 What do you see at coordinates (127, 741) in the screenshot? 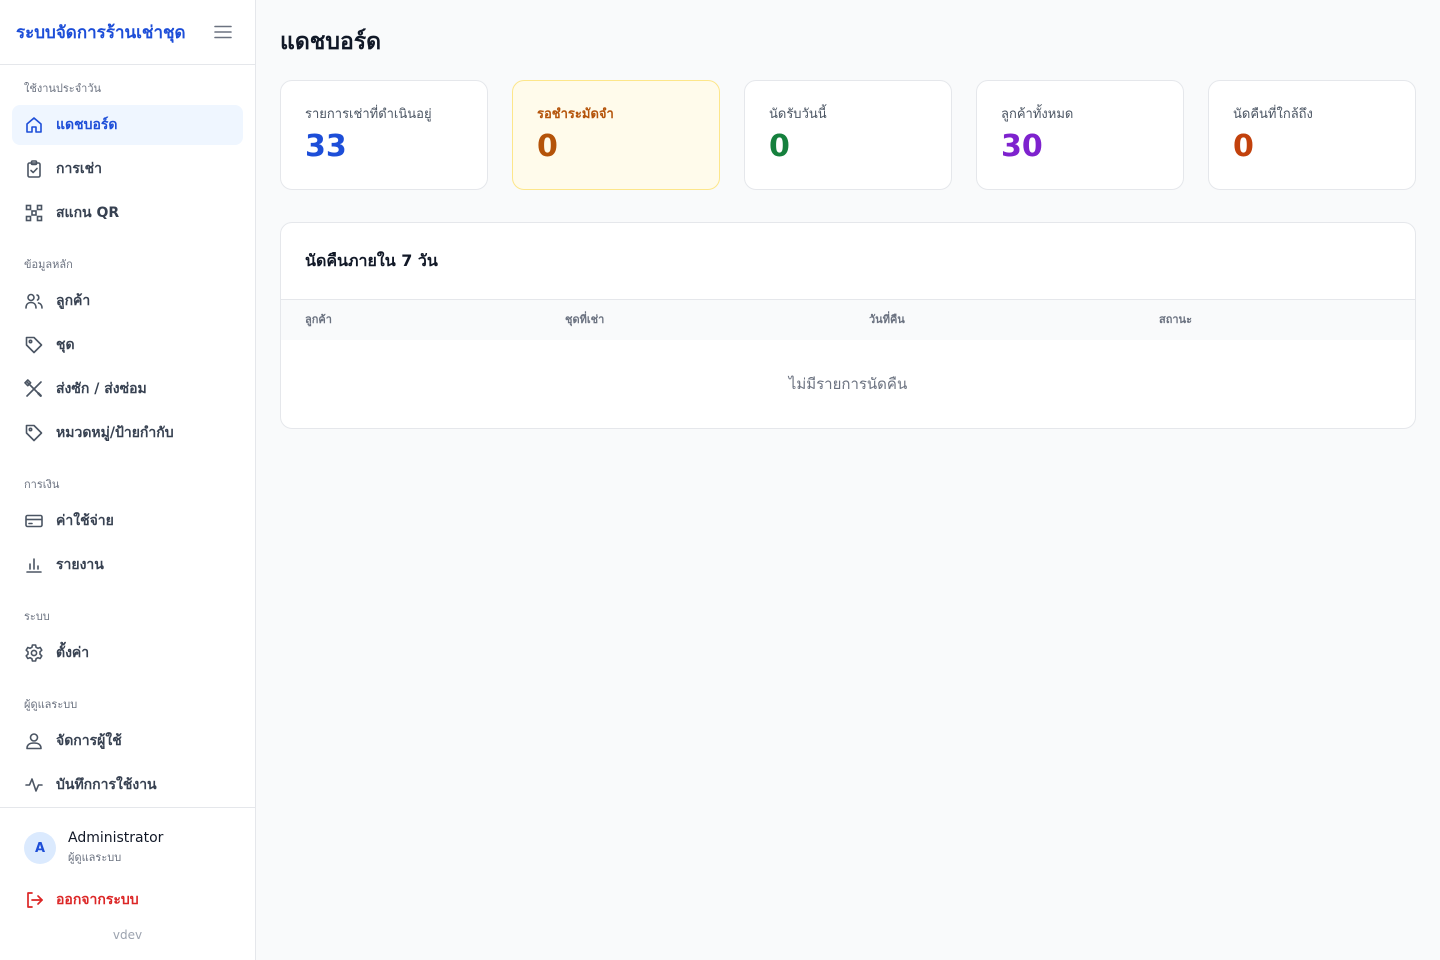
I see `sidebar-item-users: จัดการผู้ใช้` at bounding box center [127, 741].